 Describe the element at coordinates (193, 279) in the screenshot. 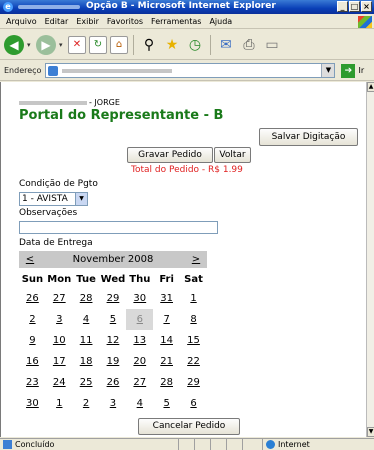

I see `weekday-header: Sat` at that location.